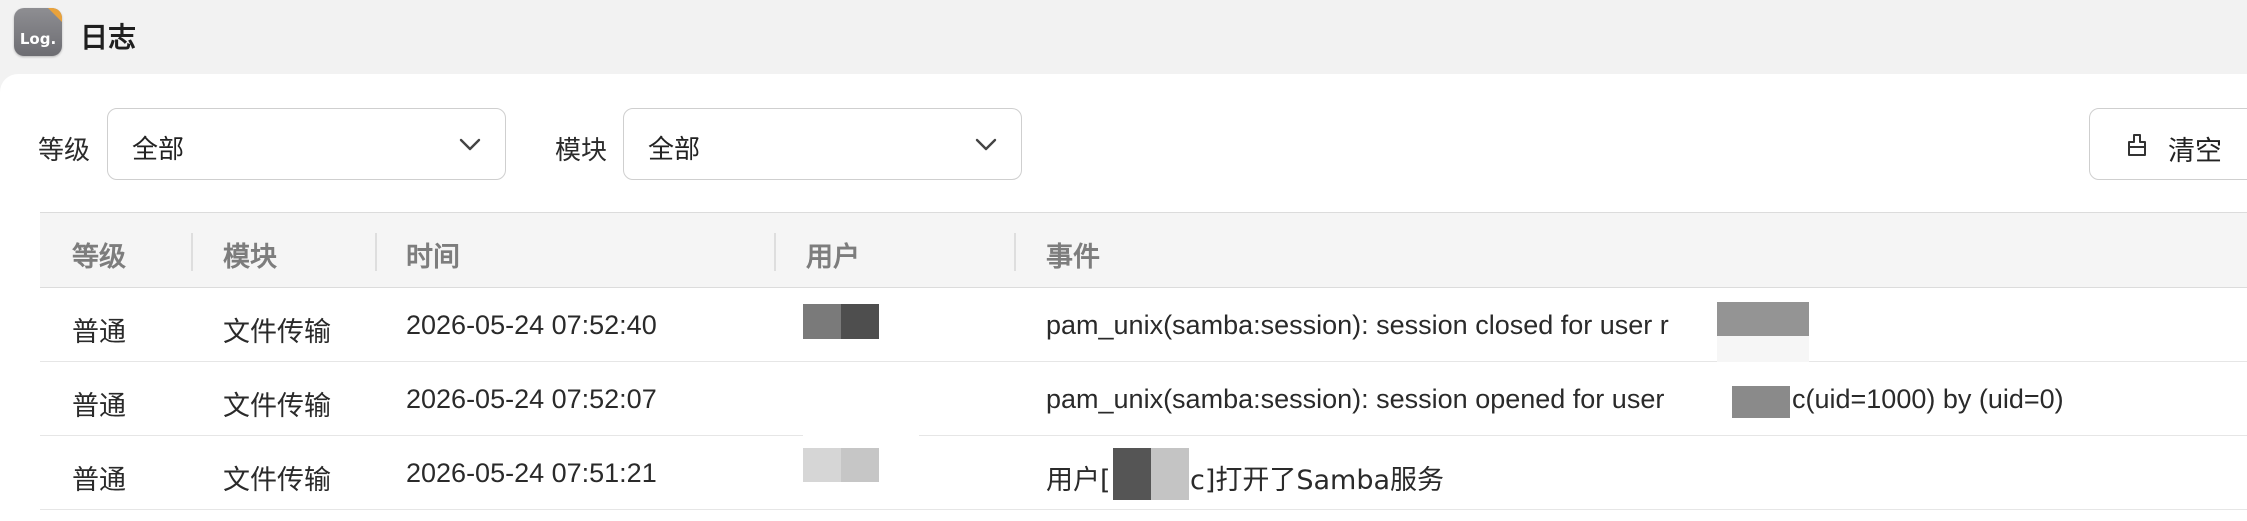 The width and height of the screenshot is (2247, 521). I want to click on app-icon-label: Log., so click(38, 39).